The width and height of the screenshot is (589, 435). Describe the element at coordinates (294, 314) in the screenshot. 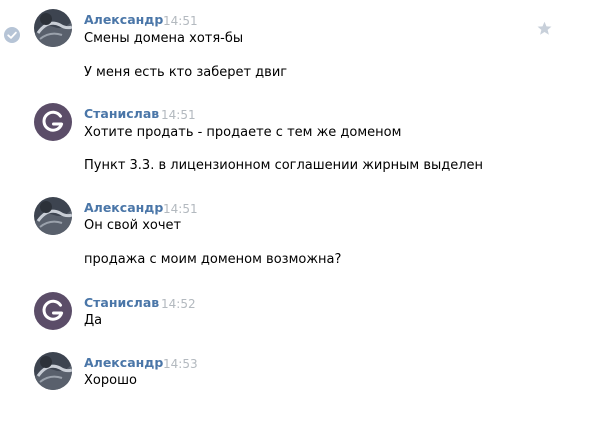

I see `message-group: Станислав 14:52 Да` at that location.